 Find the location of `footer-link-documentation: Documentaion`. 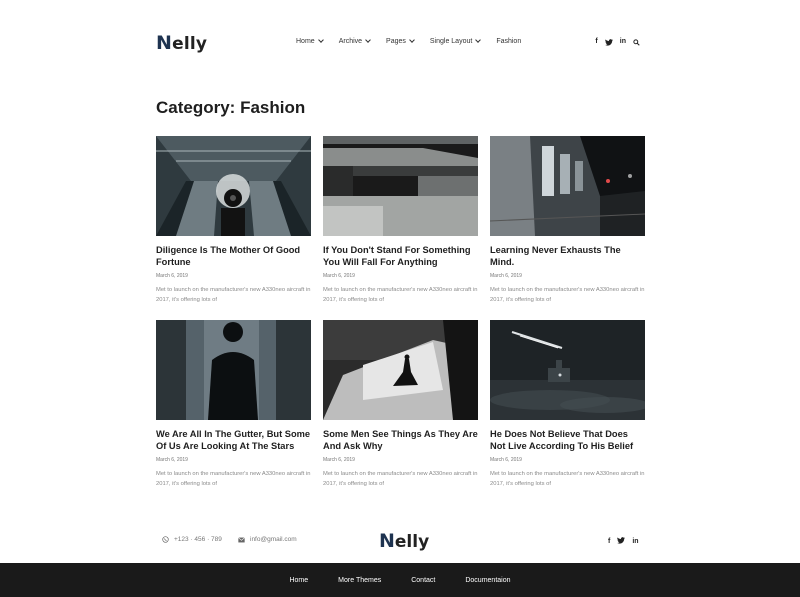

footer-link-documentation: Documentaion is located at coordinates (487, 580).